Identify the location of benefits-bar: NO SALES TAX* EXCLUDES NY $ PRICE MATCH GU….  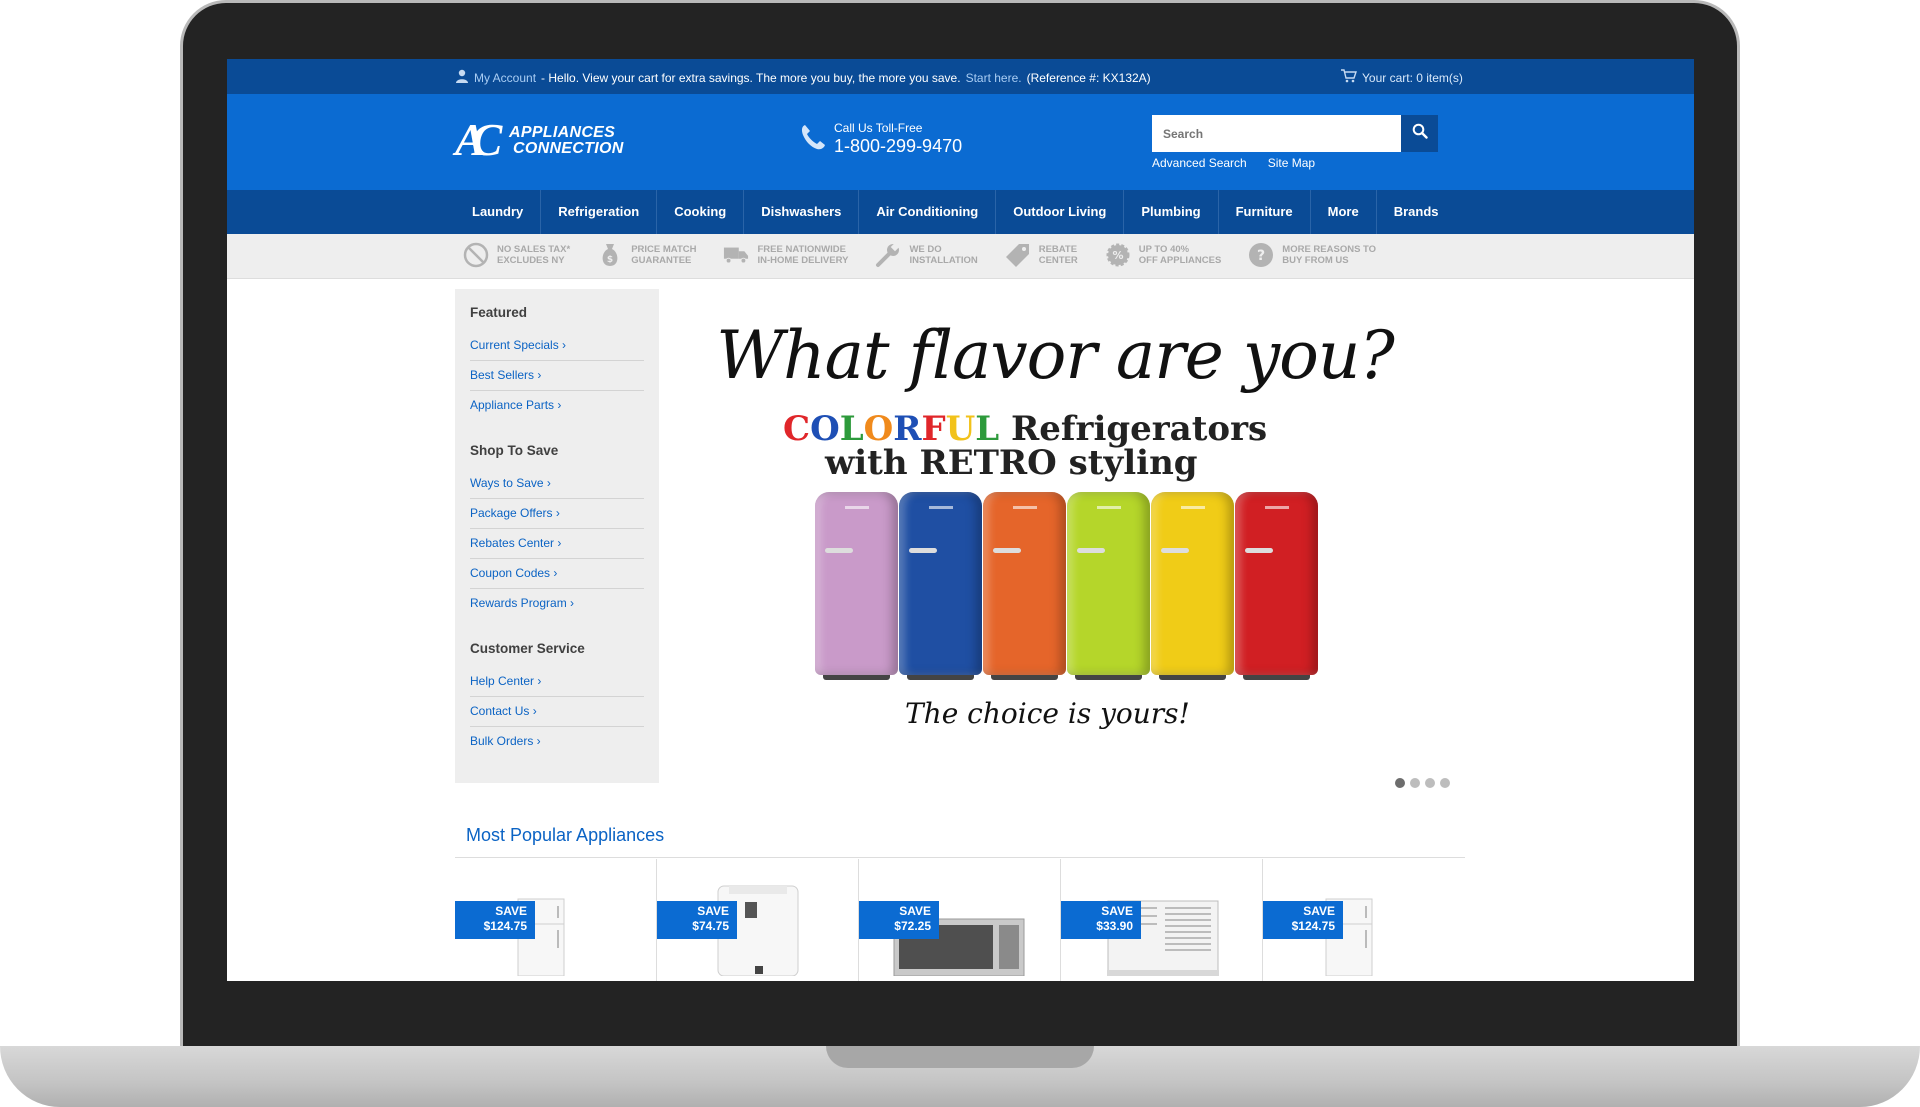
(960, 256).